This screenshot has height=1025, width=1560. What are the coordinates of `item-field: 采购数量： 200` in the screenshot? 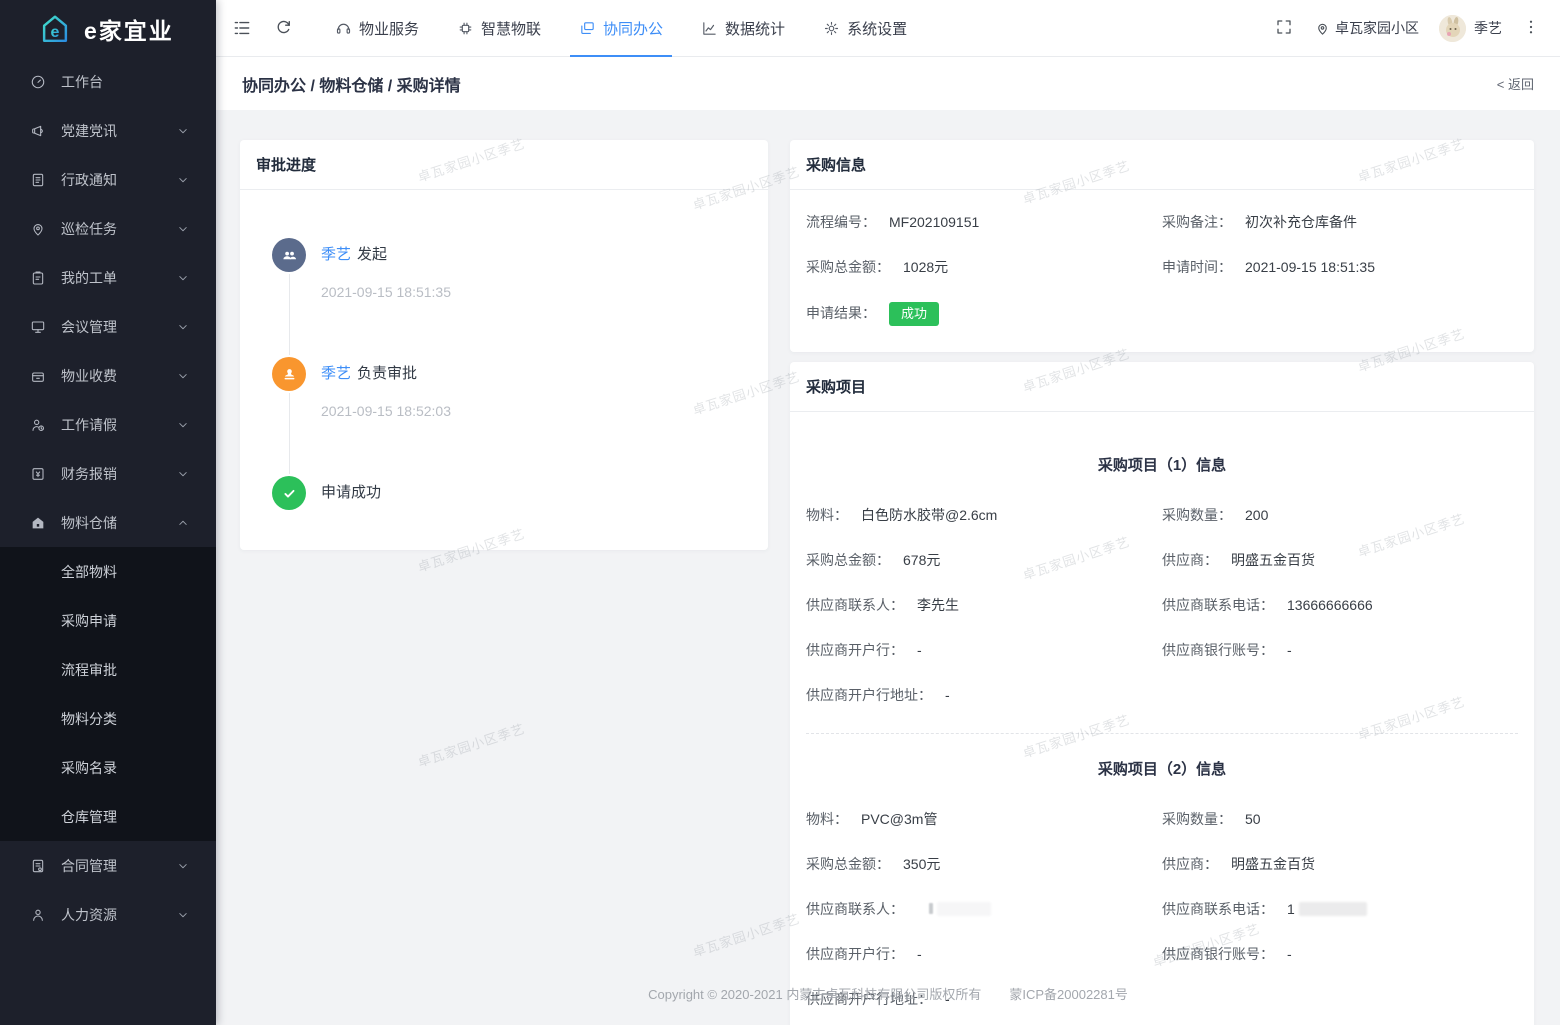 It's located at (1215, 514).